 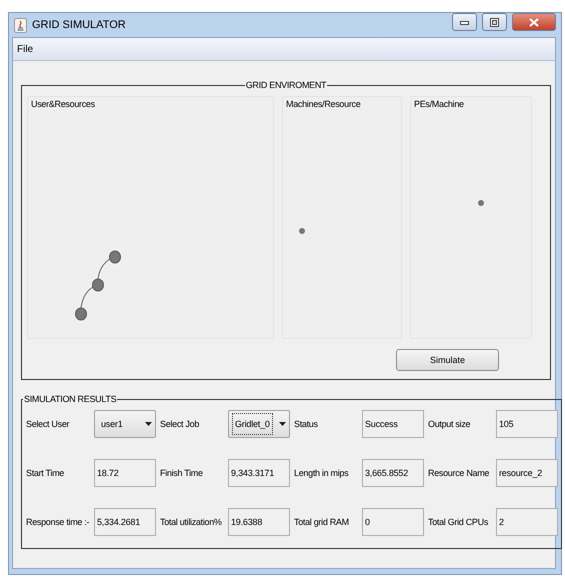 What do you see at coordinates (70, 399) in the screenshot?
I see `group-title: SIMULATION RESULTS` at bounding box center [70, 399].